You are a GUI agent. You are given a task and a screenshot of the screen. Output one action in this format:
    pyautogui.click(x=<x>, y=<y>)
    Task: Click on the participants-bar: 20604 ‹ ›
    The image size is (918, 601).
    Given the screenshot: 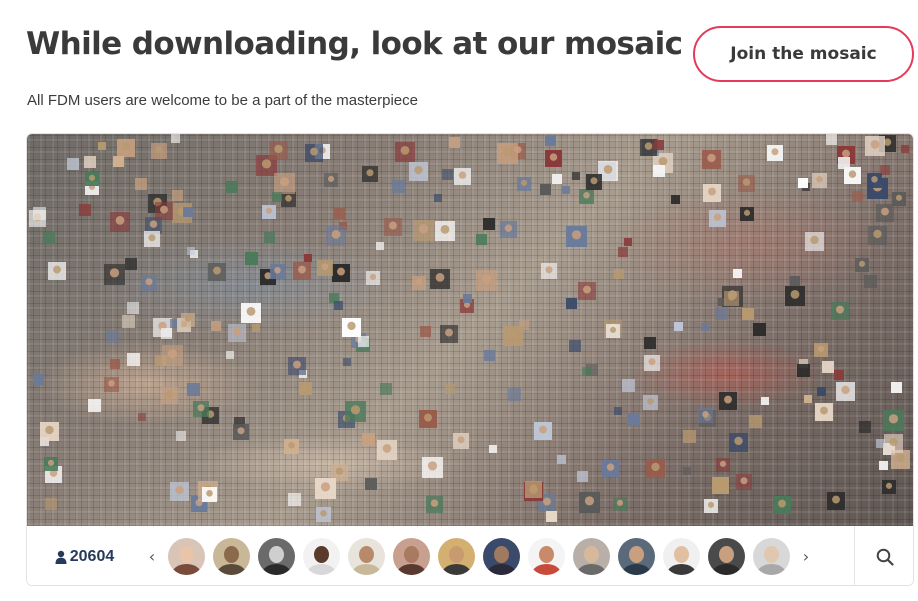 What is the action you would take?
    pyautogui.click(x=470, y=555)
    